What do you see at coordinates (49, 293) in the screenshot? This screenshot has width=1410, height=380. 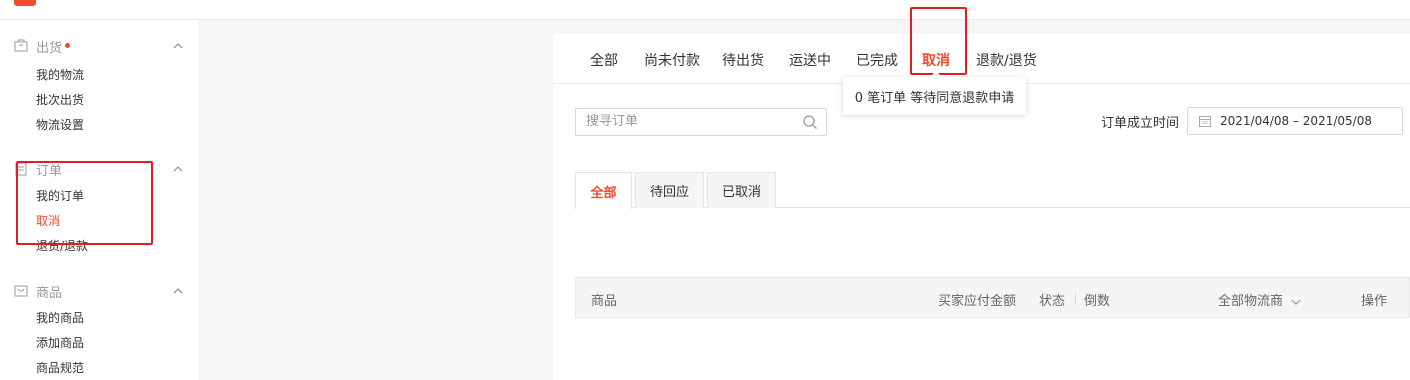 I see `sidebar-group-title: 商品` at bounding box center [49, 293].